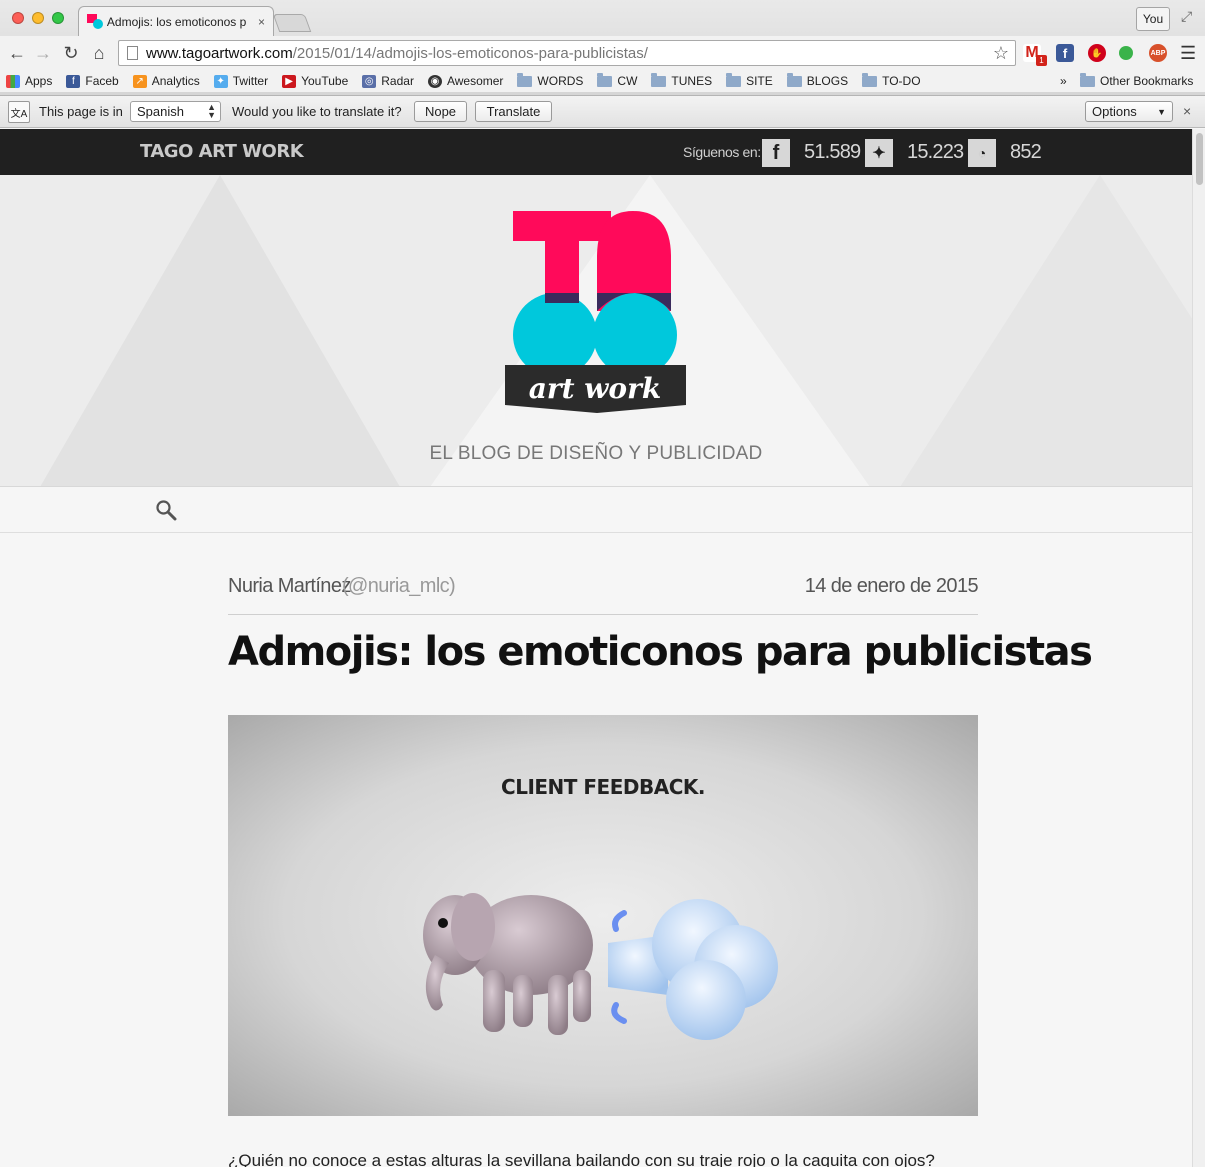 The width and height of the screenshot is (1205, 1167). I want to click on zoom-window-button, so click(58, 18).